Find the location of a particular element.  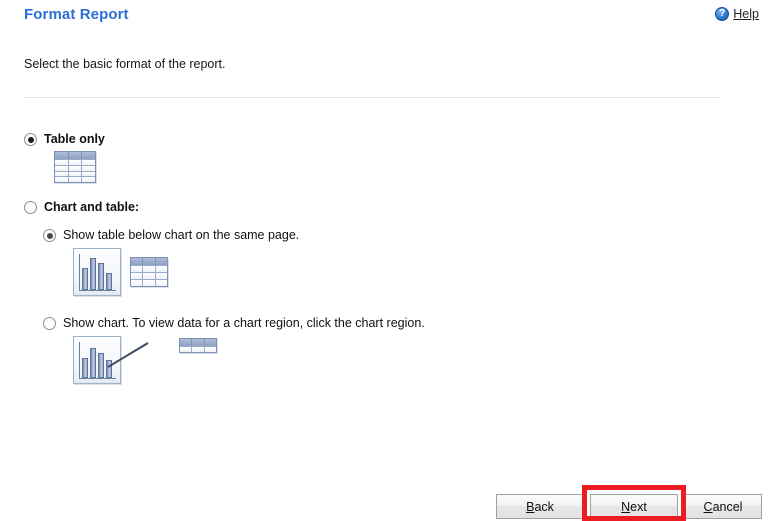

next-button: Next is located at coordinates (634, 506).